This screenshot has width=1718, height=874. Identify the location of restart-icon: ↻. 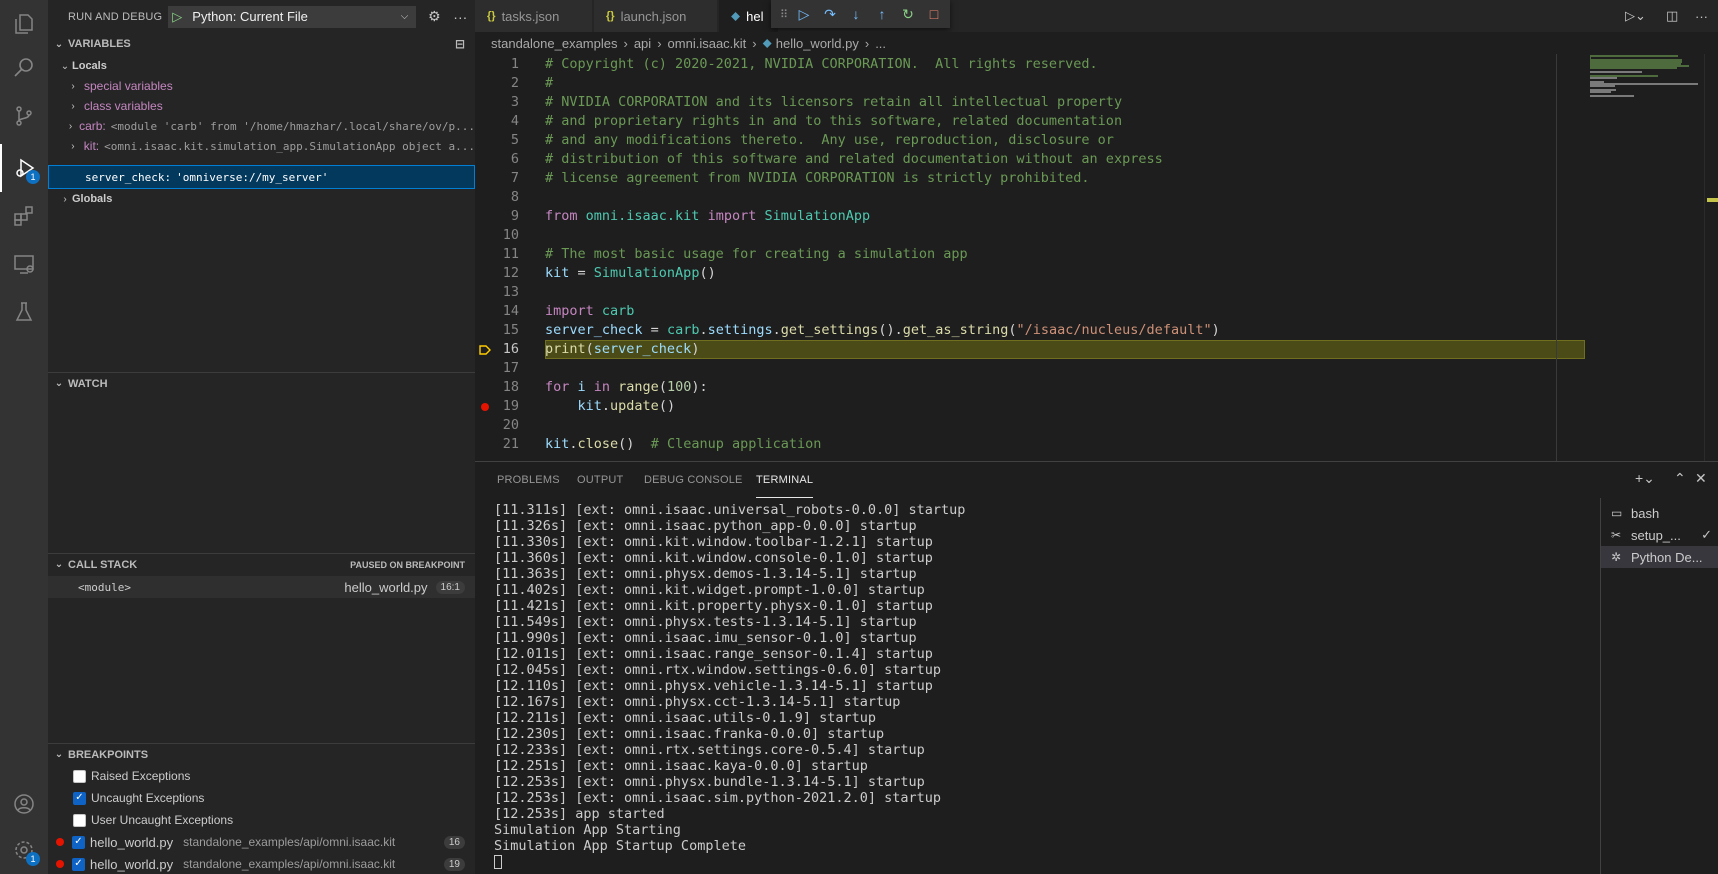
(908, 14).